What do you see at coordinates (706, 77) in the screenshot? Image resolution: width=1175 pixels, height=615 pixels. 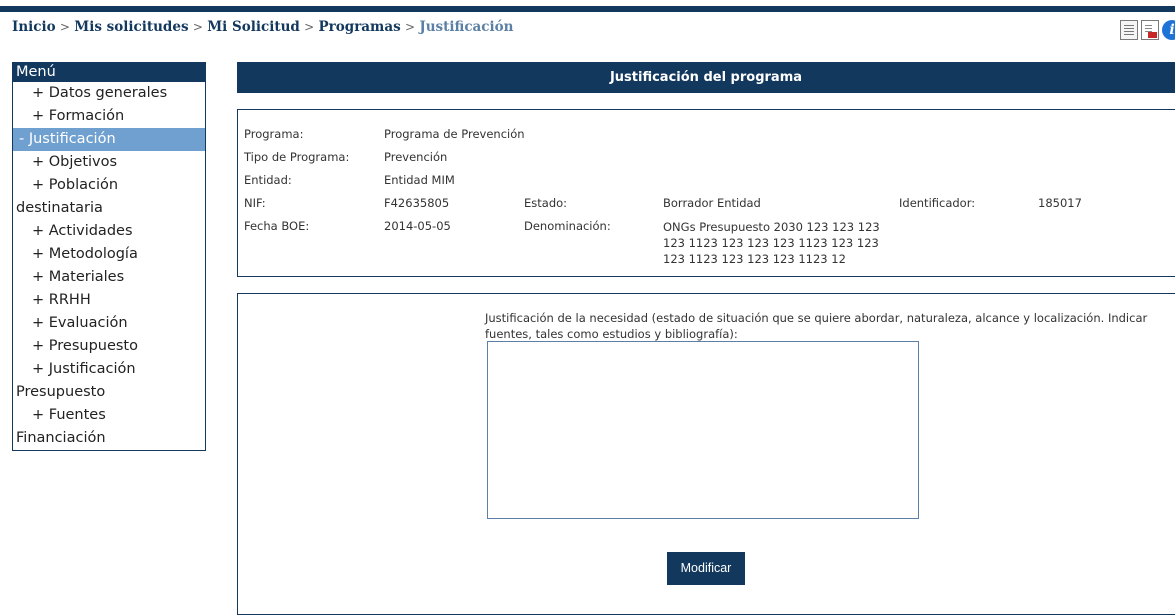 I see `panel-title: Justificación del programa` at bounding box center [706, 77].